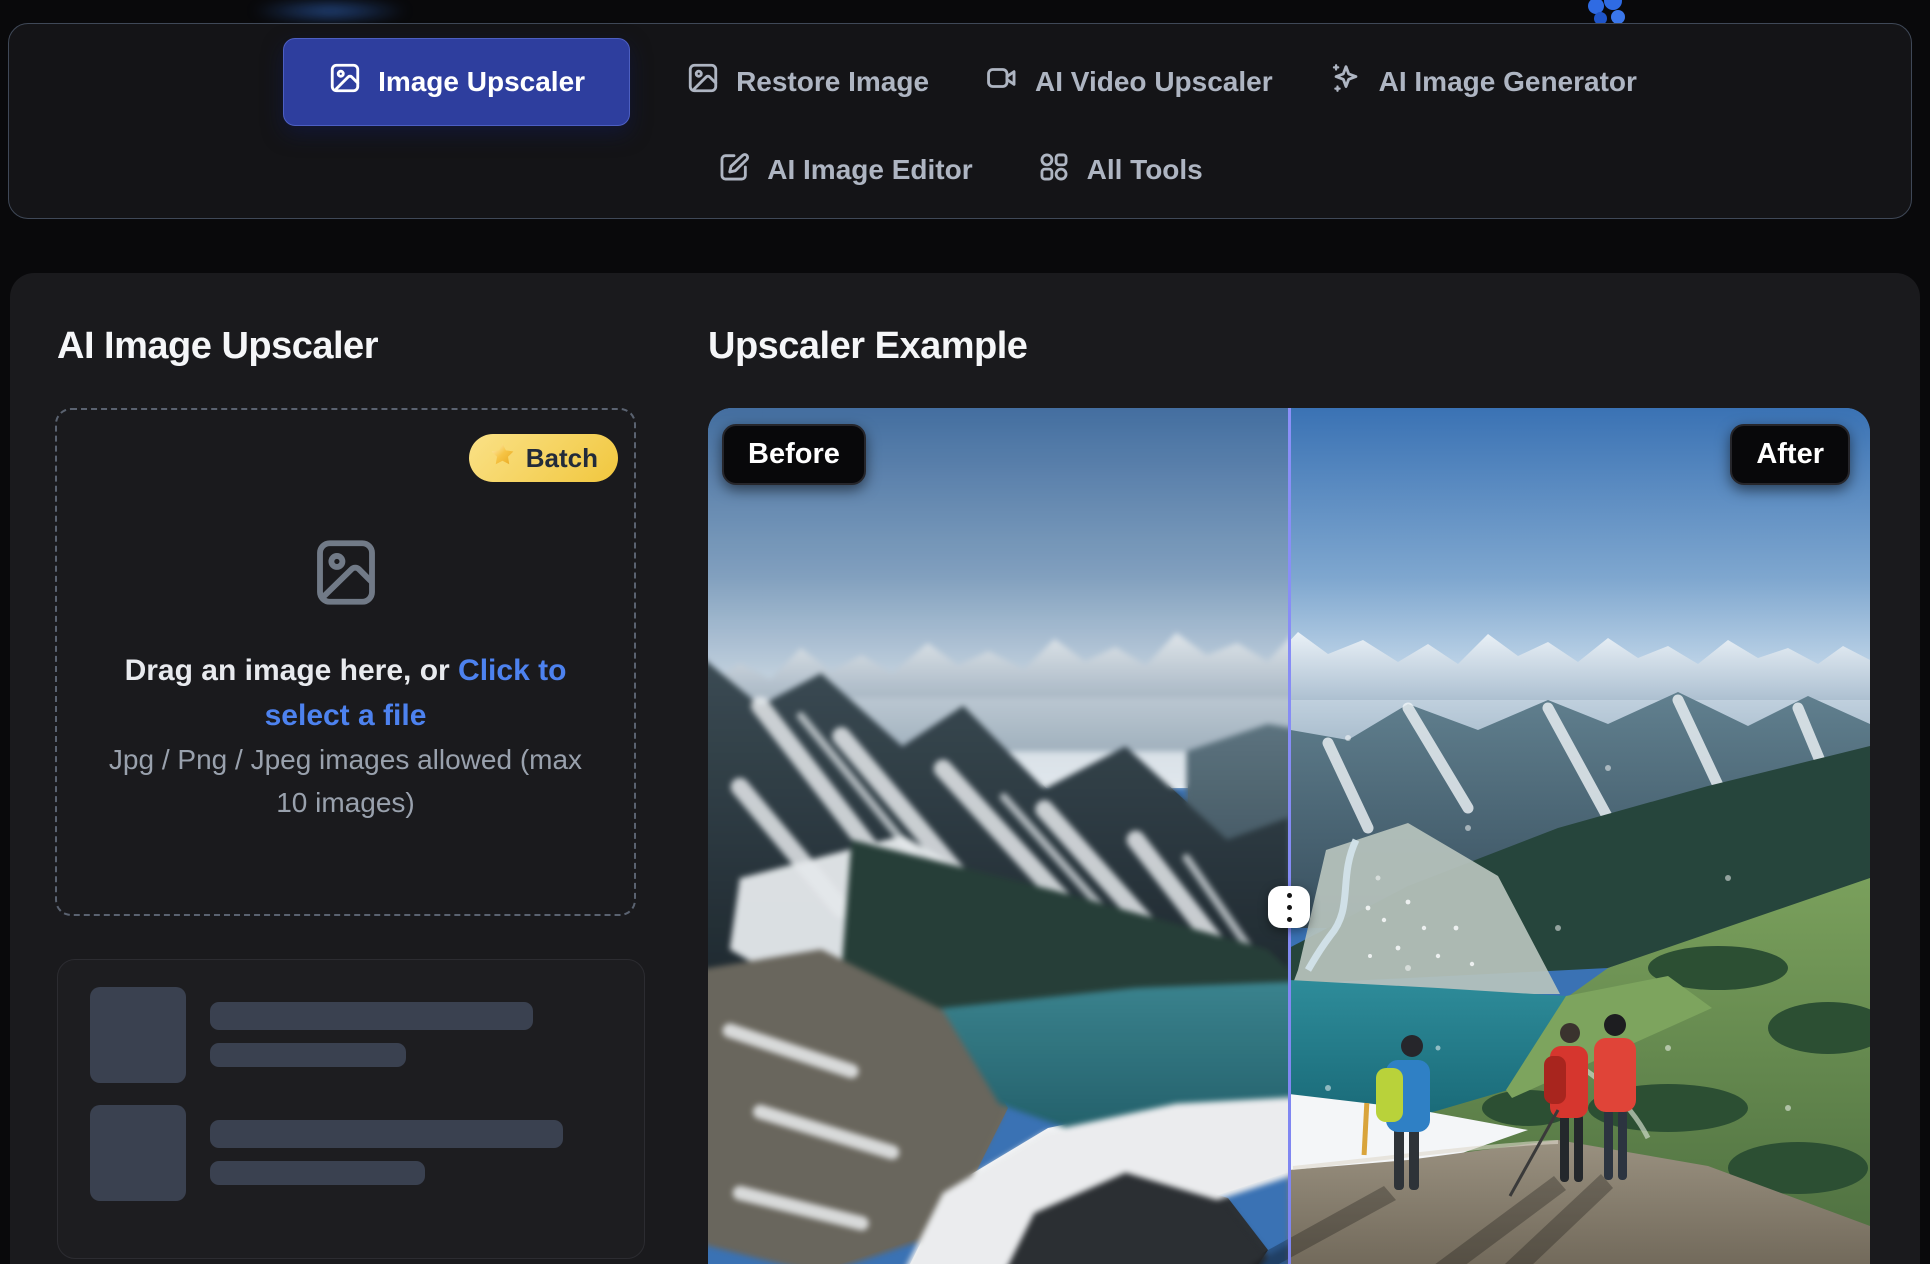 The width and height of the screenshot is (1930, 1264). Describe the element at coordinates (870, 169) in the screenshot. I see `tab-label: AI Image Editor` at that location.